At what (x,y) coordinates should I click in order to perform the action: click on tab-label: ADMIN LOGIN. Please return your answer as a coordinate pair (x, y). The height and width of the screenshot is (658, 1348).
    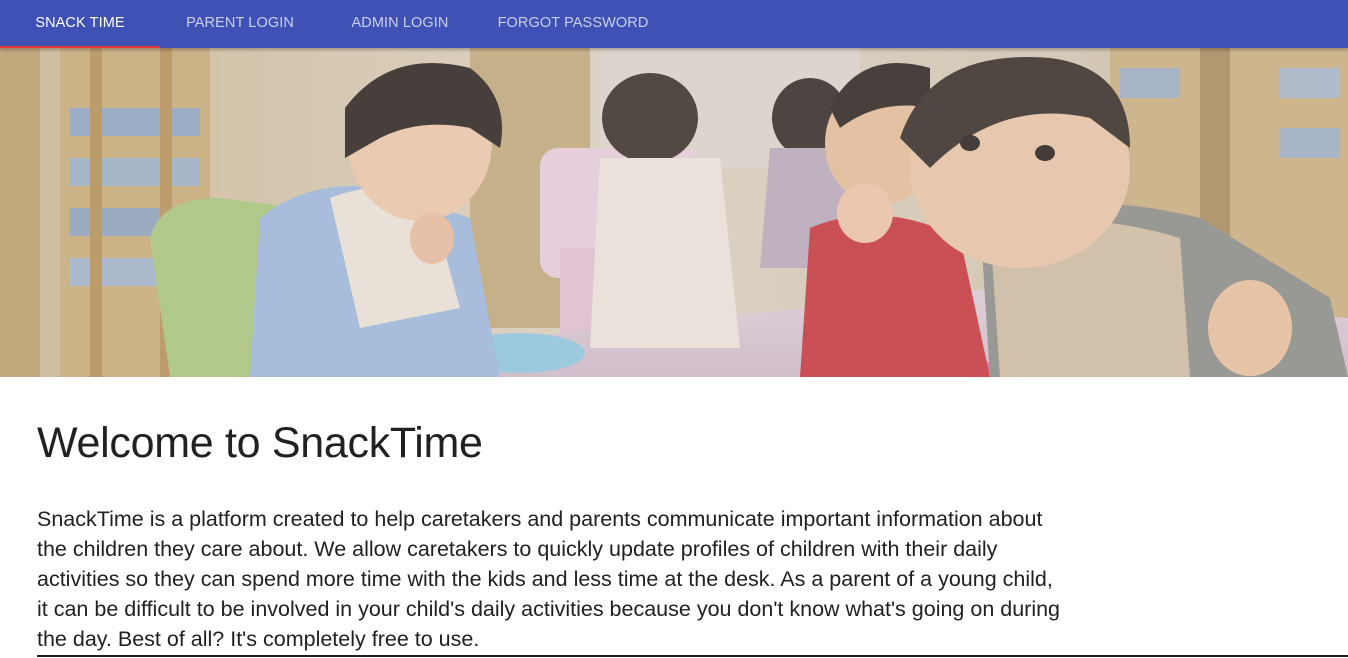
    Looking at the image, I should click on (400, 23).